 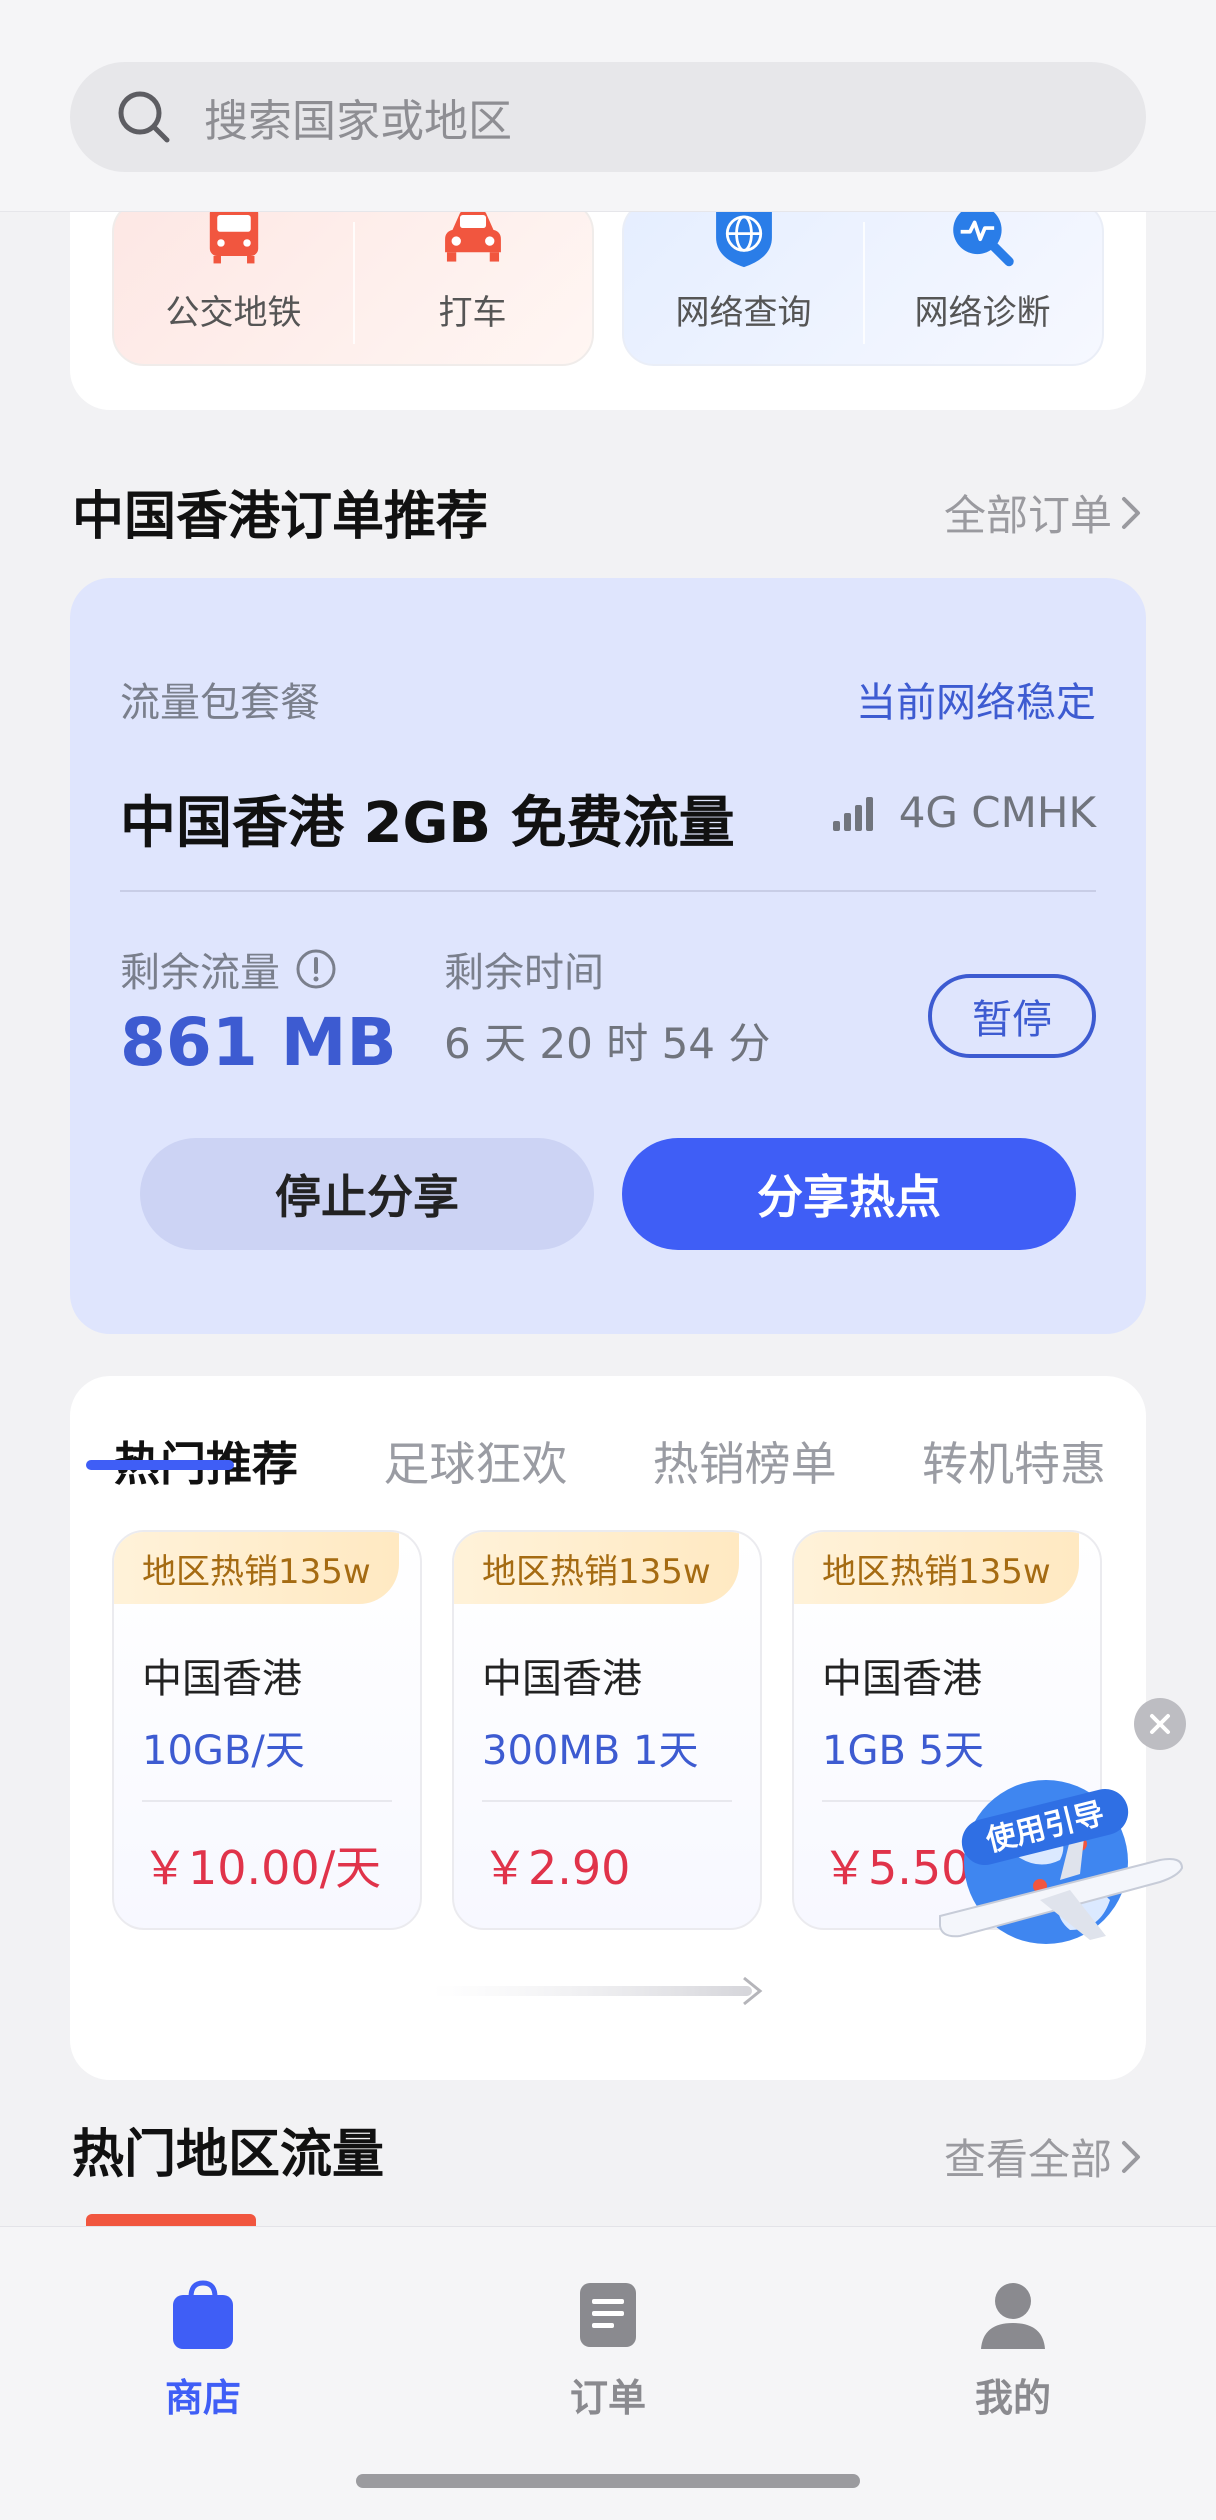 What do you see at coordinates (472, 313) in the screenshot?
I see `service-label: 打车` at bounding box center [472, 313].